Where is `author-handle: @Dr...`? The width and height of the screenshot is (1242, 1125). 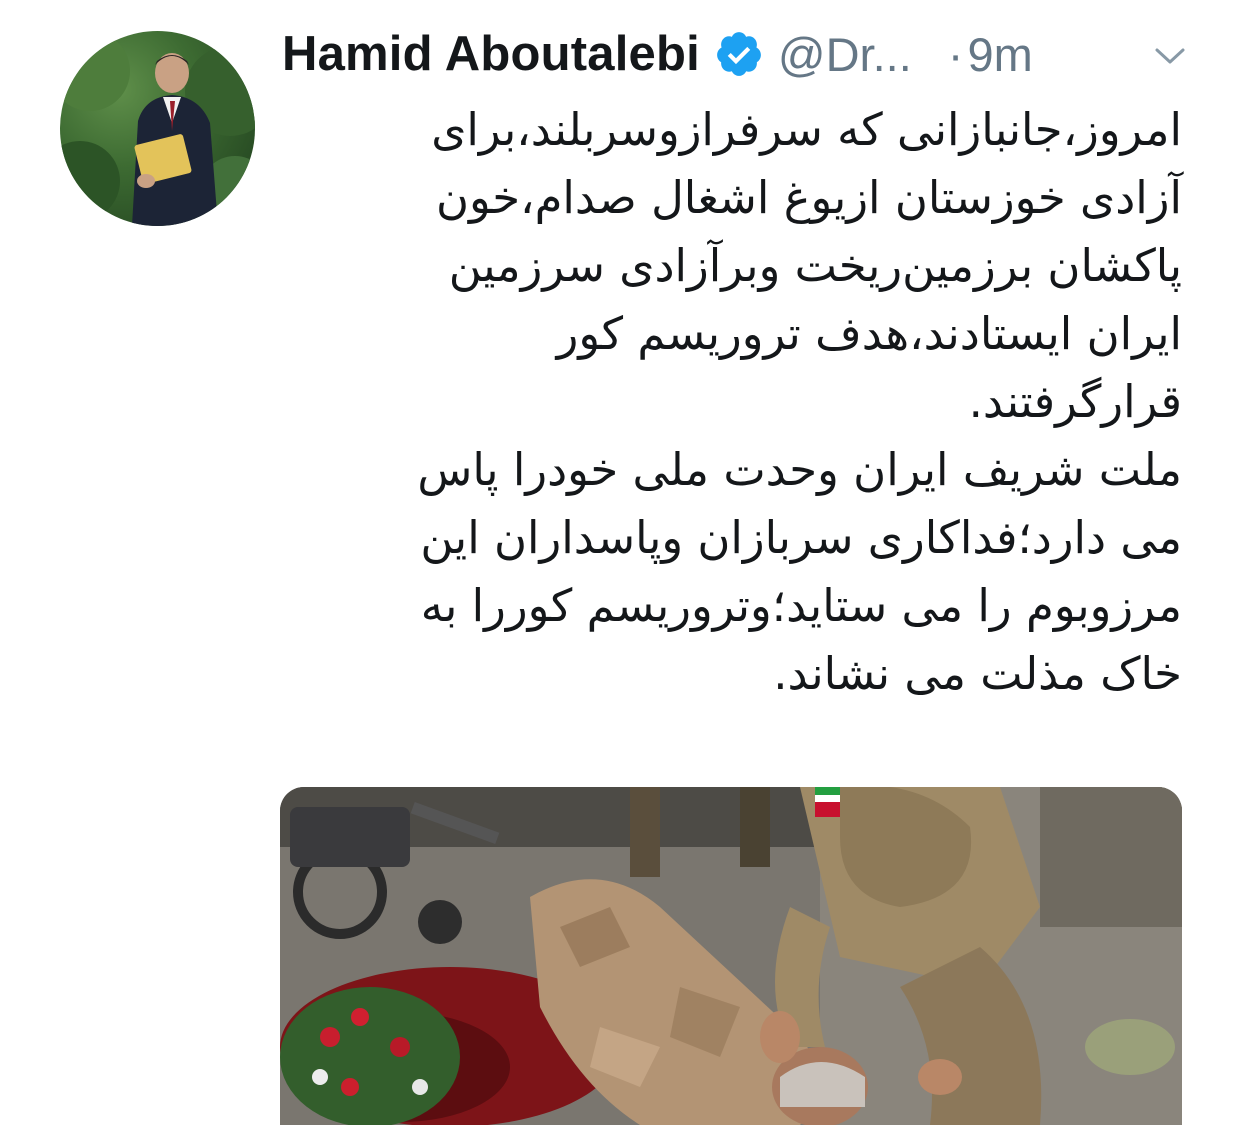
author-handle: @Dr... is located at coordinates (845, 54).